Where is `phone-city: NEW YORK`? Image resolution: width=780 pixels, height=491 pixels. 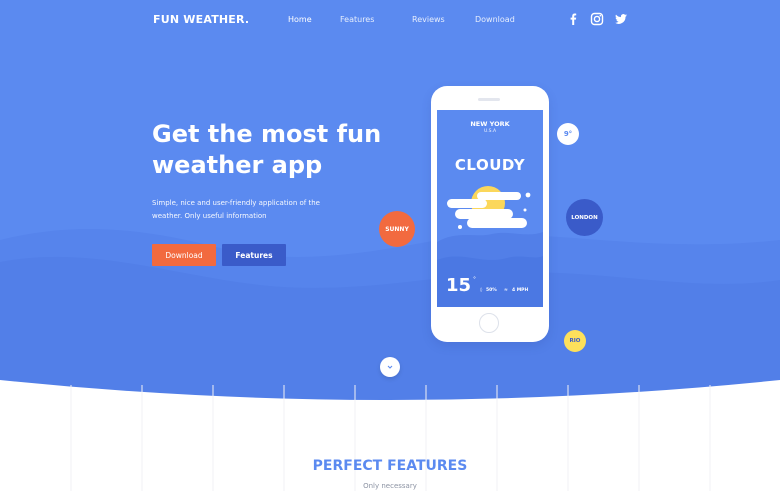 phone-city: NEW YORK is located at coordinates (490, 124).